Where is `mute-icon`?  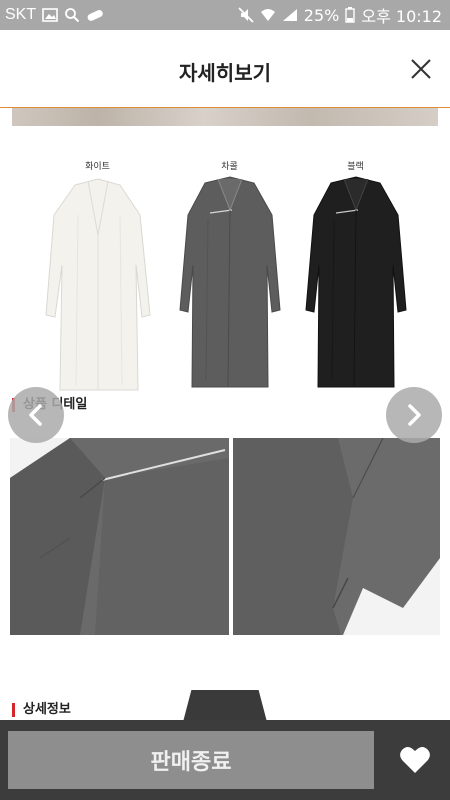
mute-icon is located at coordinates (246, 15).